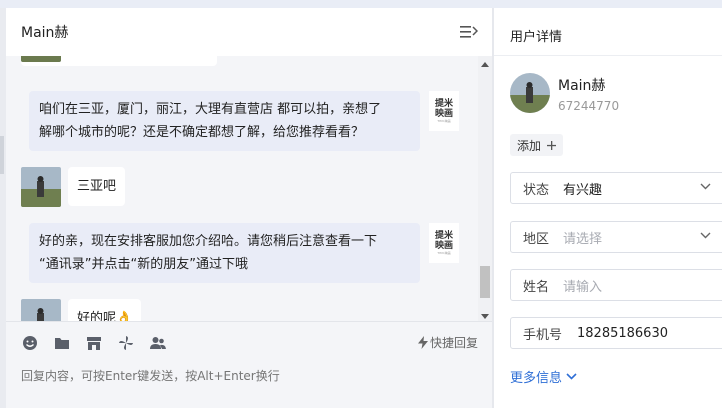  What do you see at coordinates (485, 188) in the screenshot?
I see `chat-scrollbar` at bounding box center [485, 188].